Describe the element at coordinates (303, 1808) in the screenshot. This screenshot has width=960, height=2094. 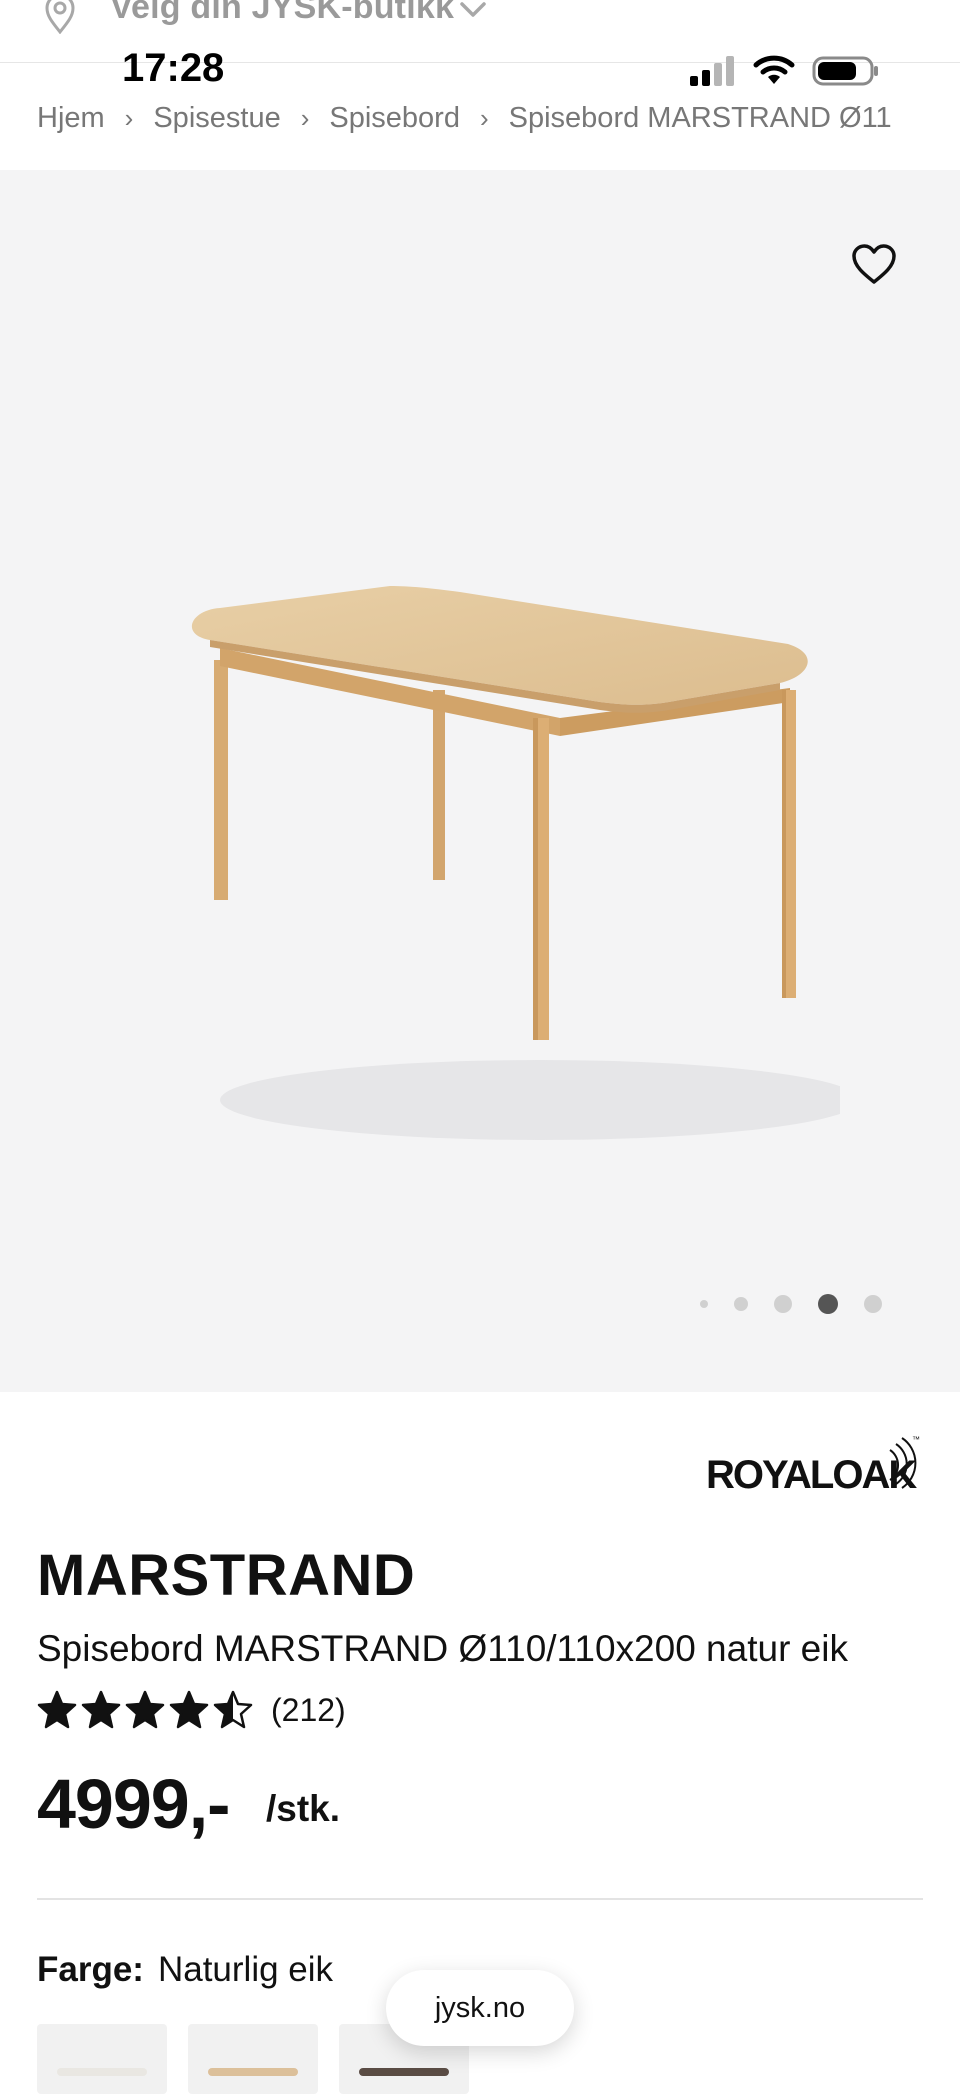
I see `price-unit: /stk.` at that location.